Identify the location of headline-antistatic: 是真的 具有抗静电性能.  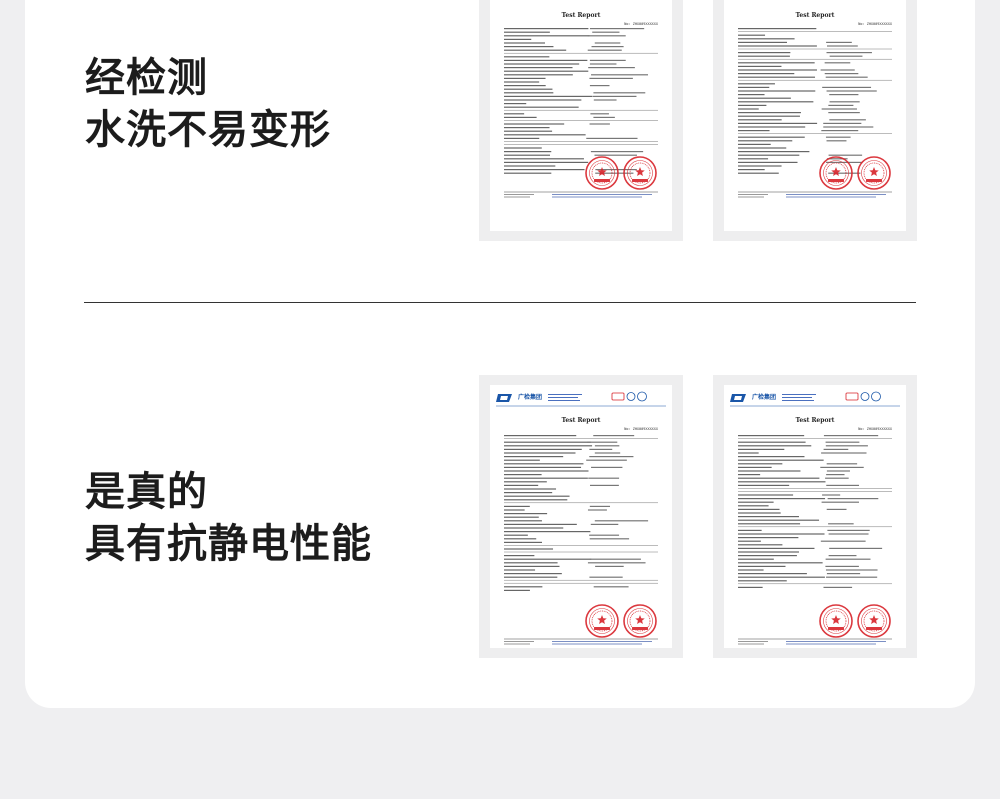
(228, 518).